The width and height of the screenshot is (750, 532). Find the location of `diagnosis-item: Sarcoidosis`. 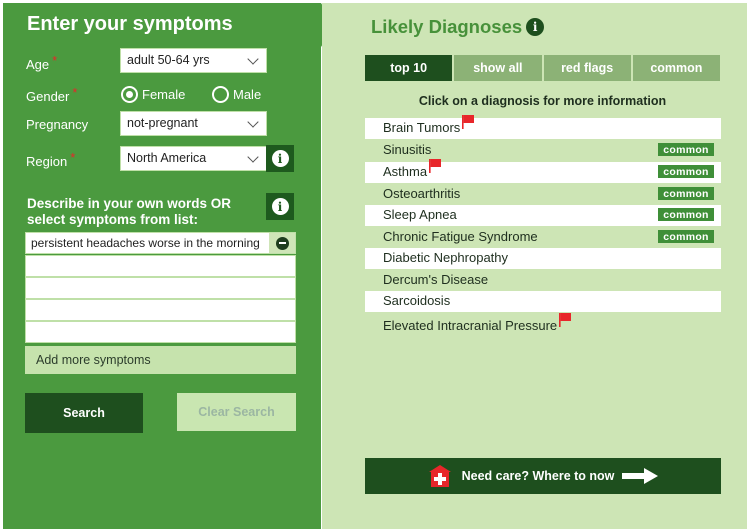

diagnosis-item: Sarcoidosis is located at coordinates (543, 301).